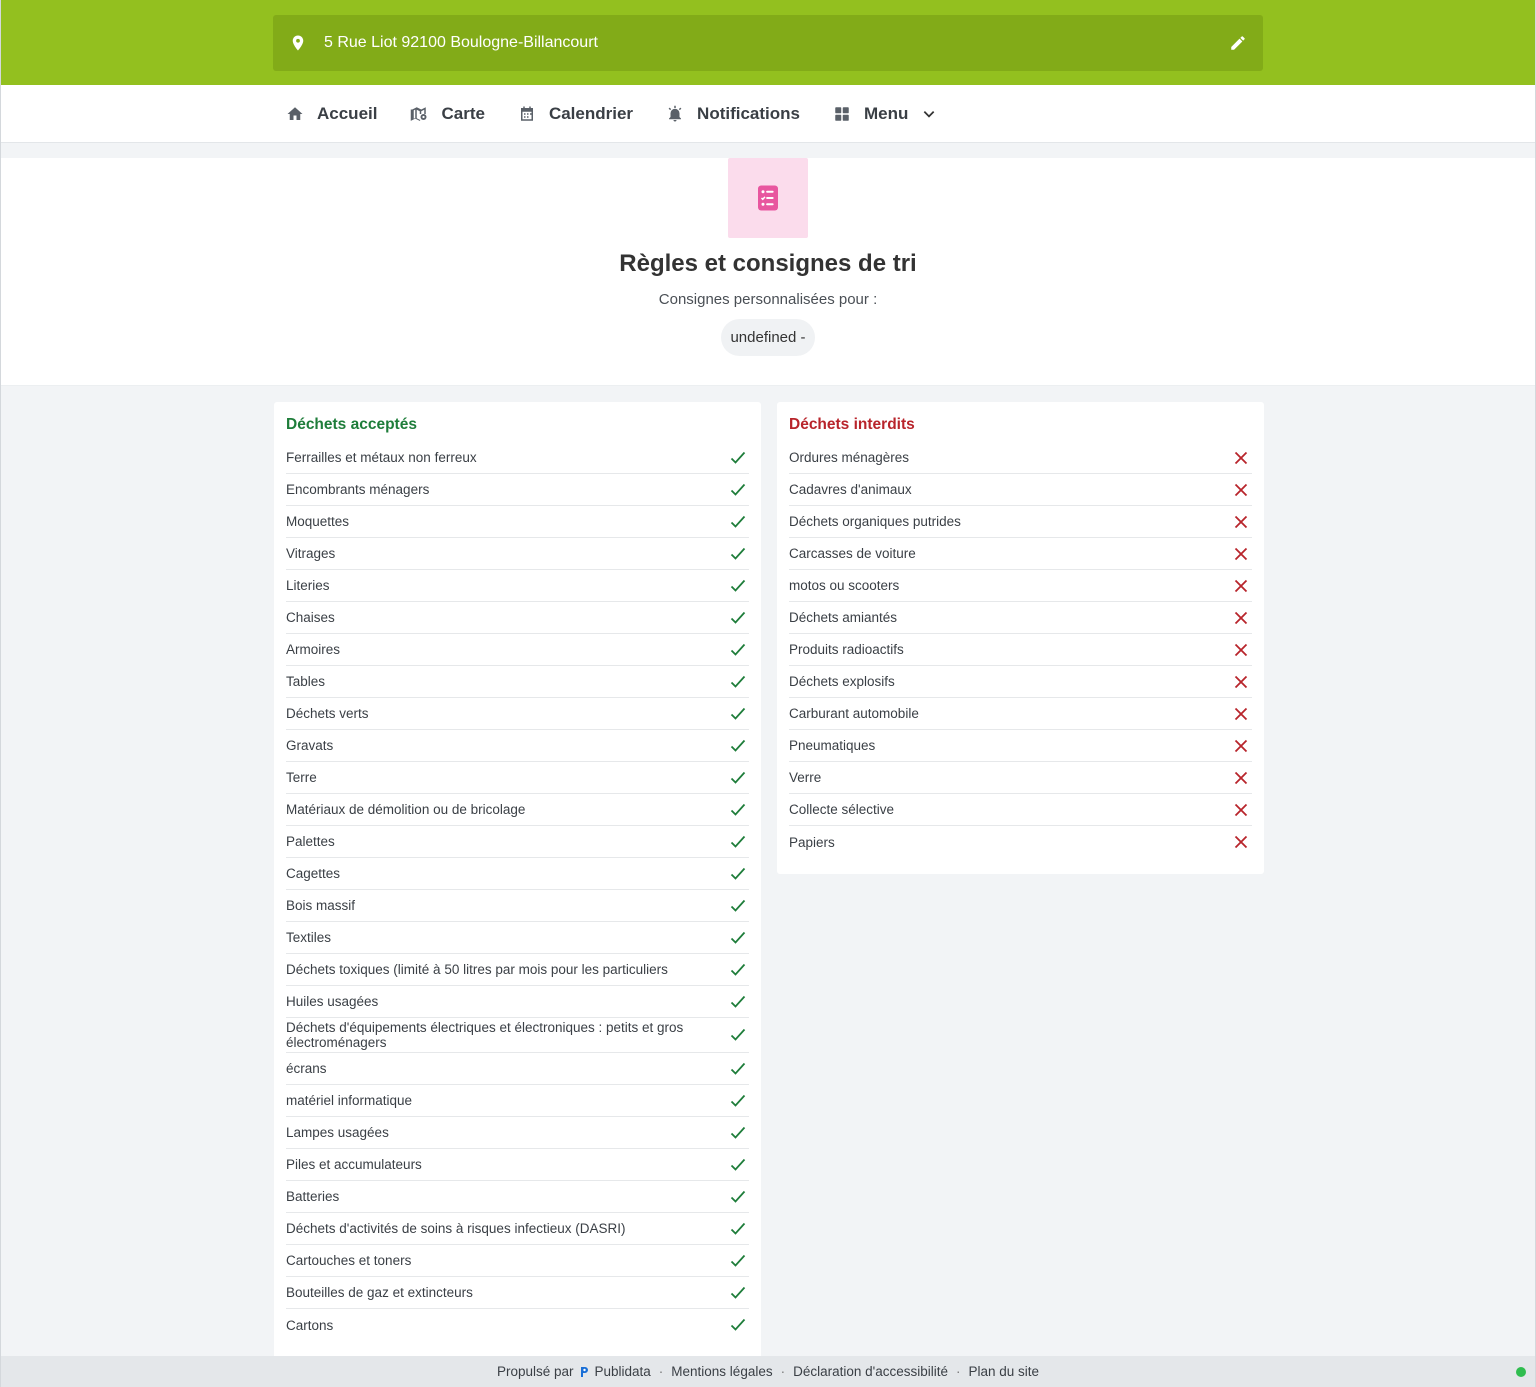 The image size is (1536, 1387). I want to click on list-item: écrans, so click(517, 1069).